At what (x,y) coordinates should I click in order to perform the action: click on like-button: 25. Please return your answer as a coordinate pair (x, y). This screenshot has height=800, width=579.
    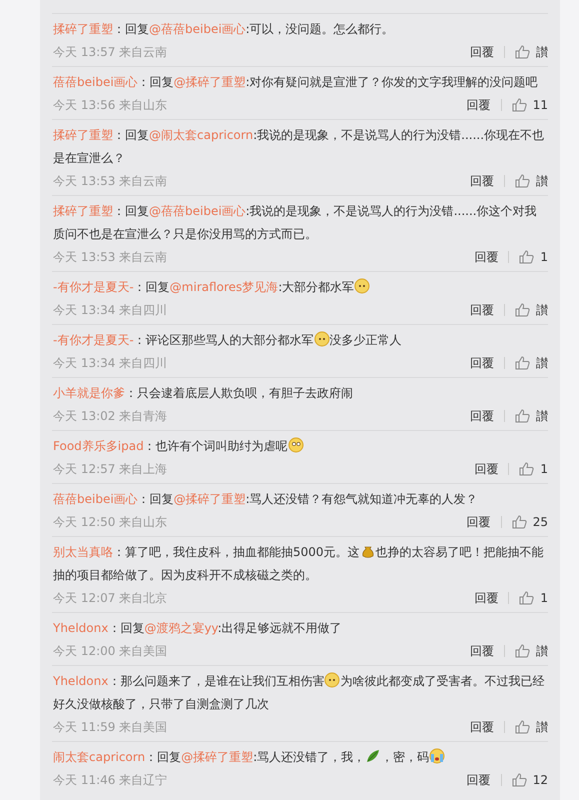
    Looking at the image, I should click on (530, 522).